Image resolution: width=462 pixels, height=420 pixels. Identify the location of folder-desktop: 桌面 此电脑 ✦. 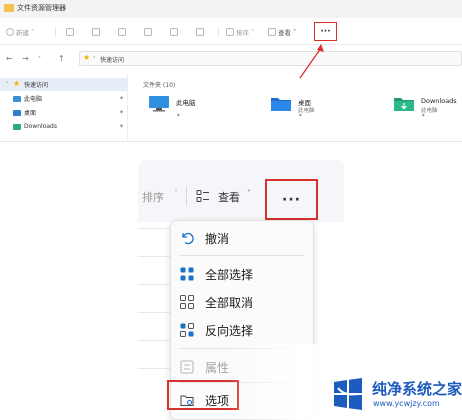
(325, 110).